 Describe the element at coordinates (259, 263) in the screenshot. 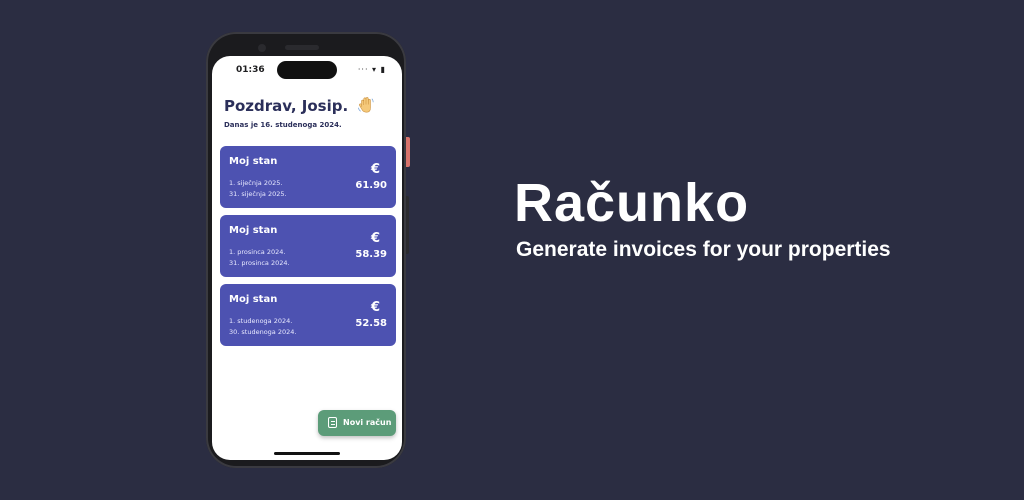

I see `card-date-to: 31. prosinca 2024.` at that location.